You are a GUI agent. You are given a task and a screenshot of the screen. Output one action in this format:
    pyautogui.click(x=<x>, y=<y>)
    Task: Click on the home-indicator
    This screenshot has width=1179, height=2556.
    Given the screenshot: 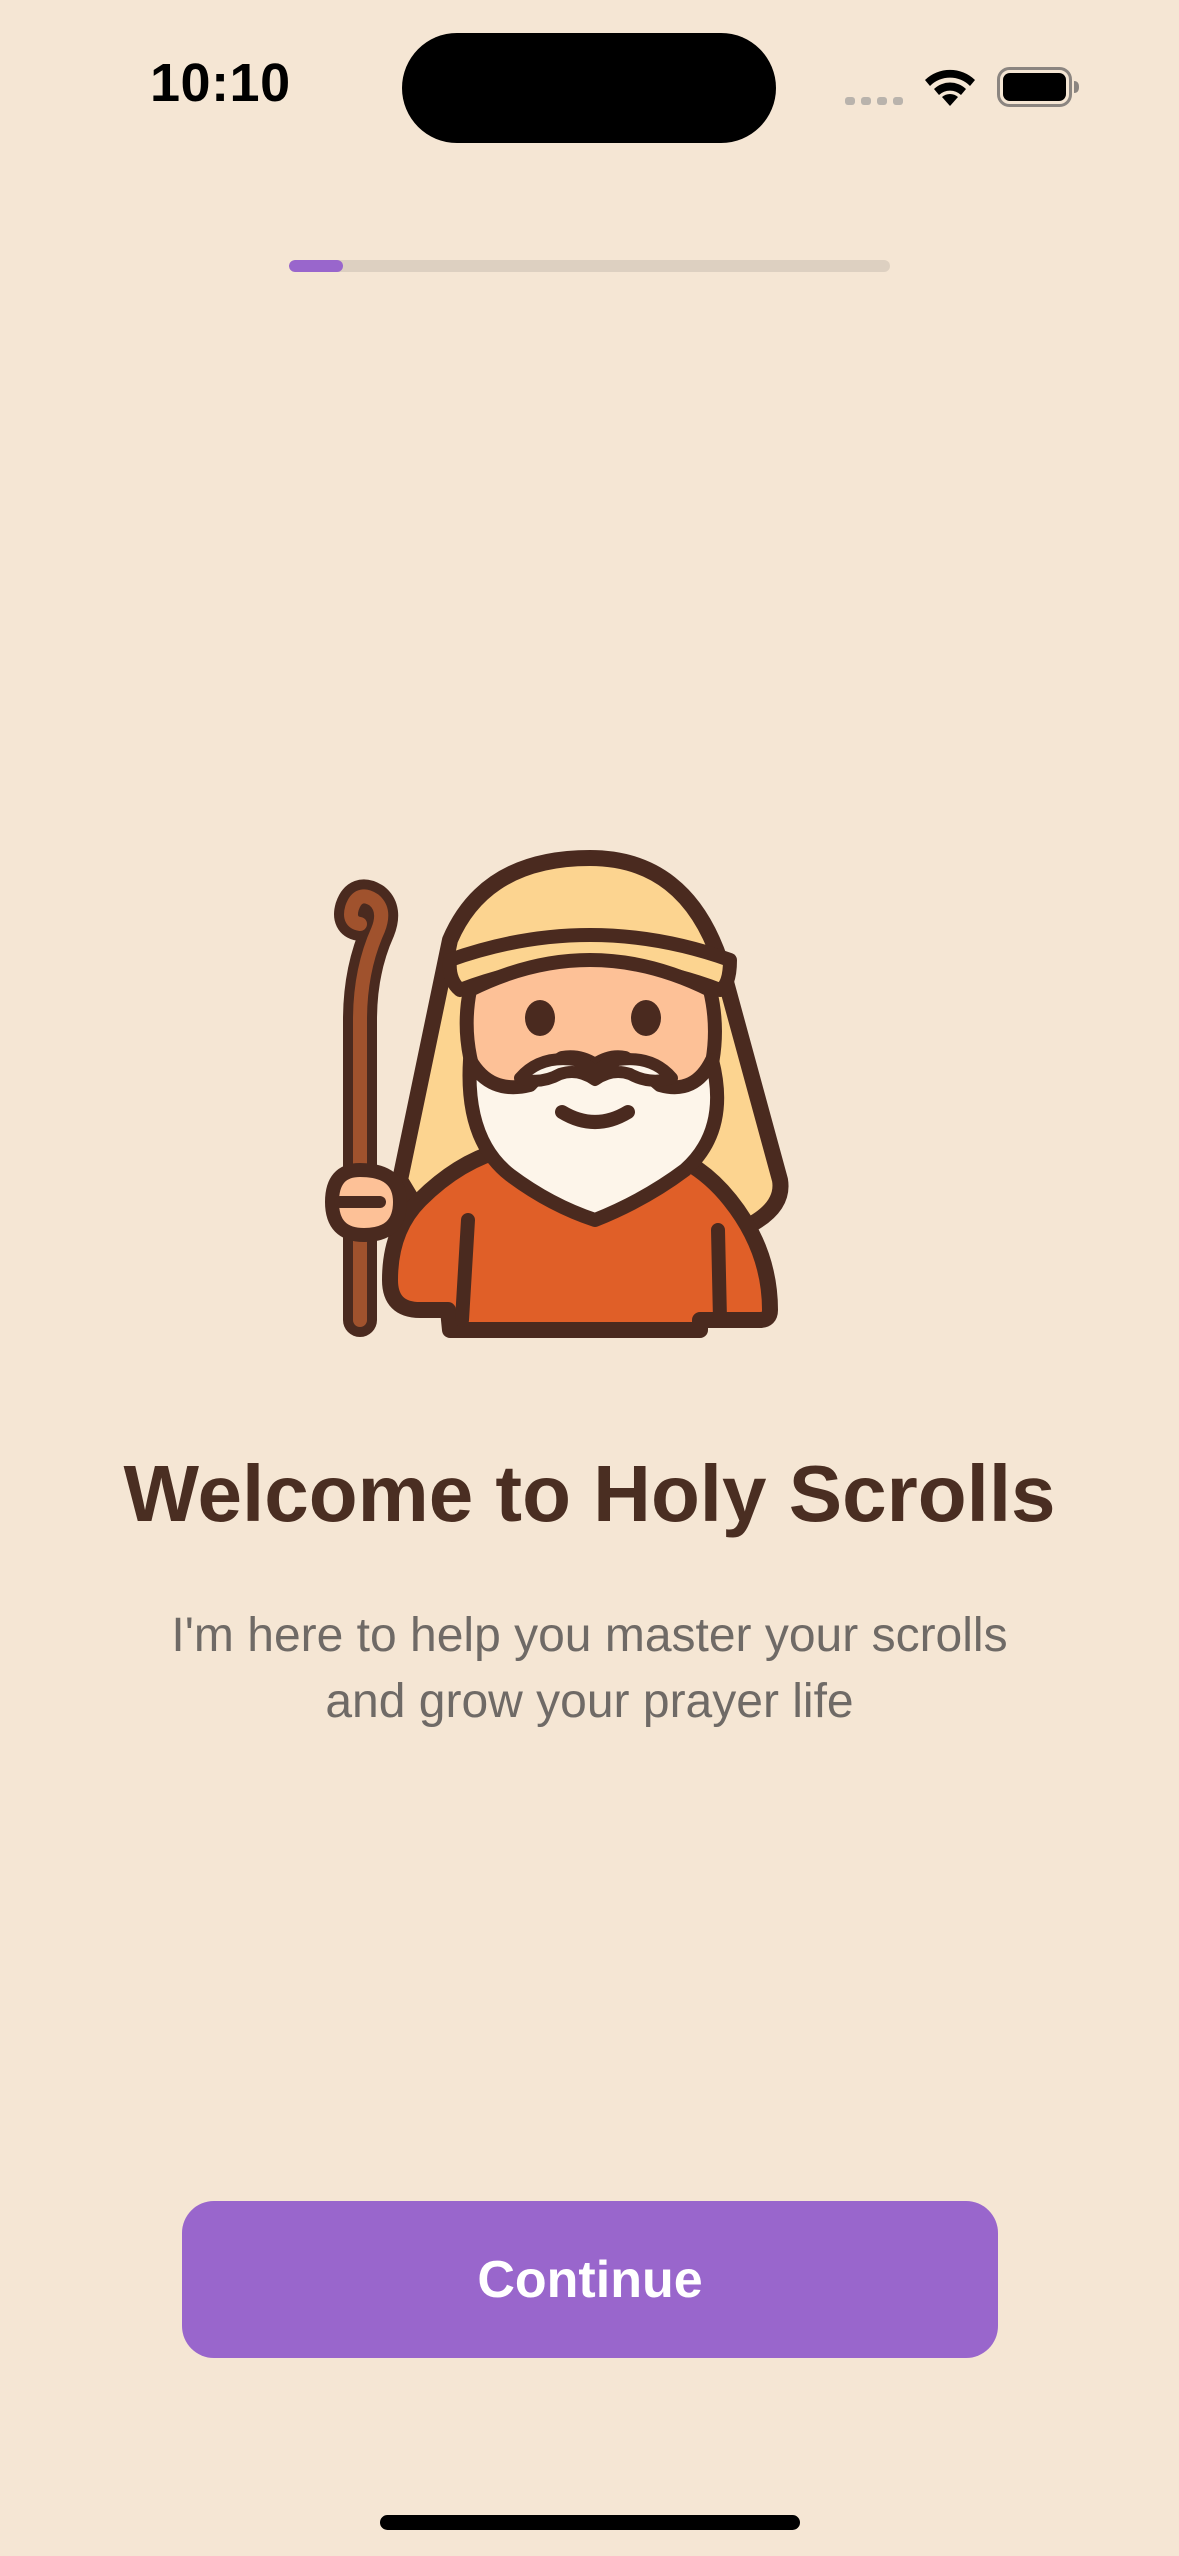 What is the action you would take?
    pyautogui.click(x=590, y=2522)
    